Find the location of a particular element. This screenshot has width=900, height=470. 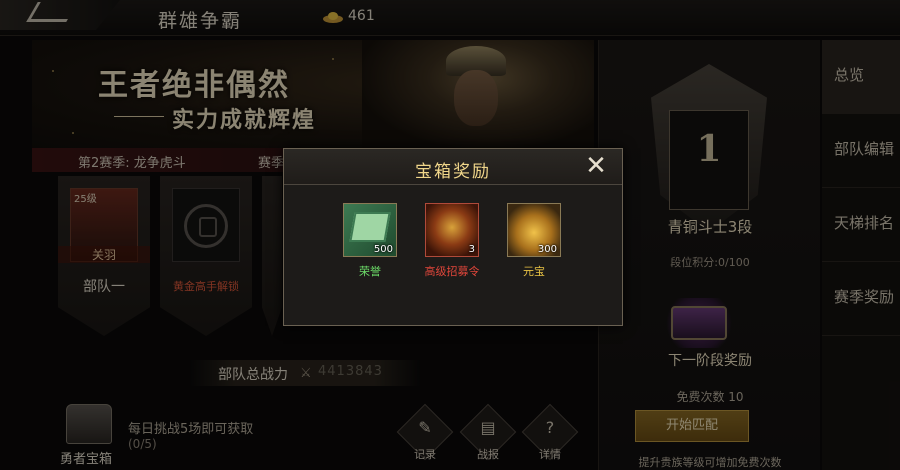

reward-name: 荣誉 is located at coordinates (370, 271).